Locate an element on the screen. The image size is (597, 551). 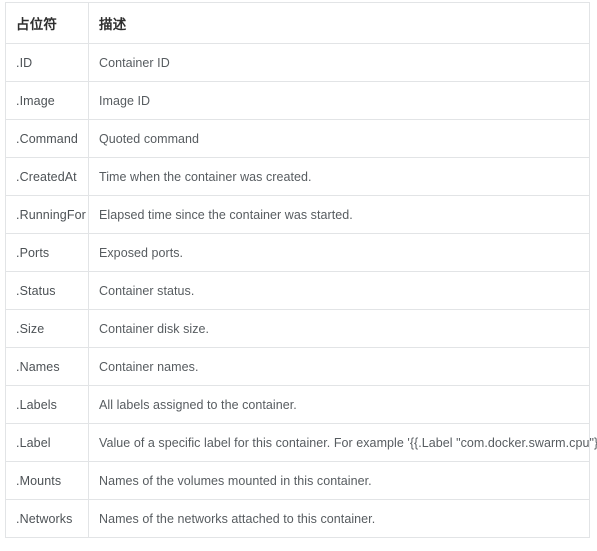
table-row: .Names Container names. is located at coordinates (297, 366).